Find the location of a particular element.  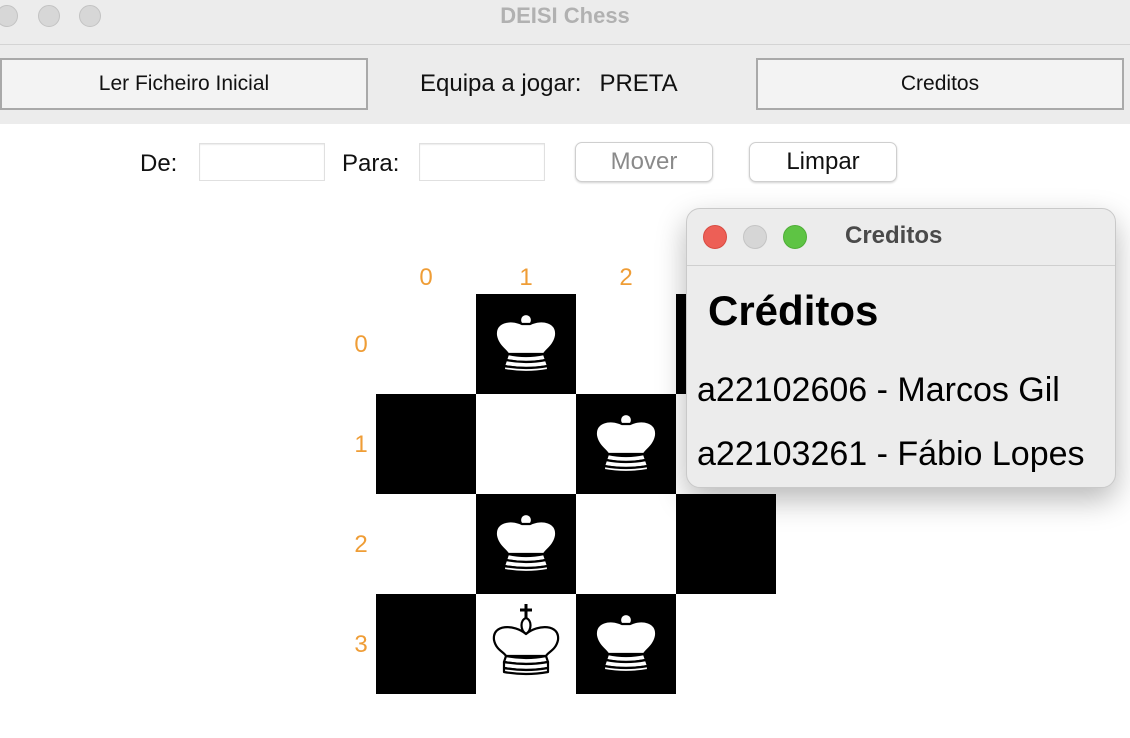

credits-button: Creditos is located at coordinates (940, 84).